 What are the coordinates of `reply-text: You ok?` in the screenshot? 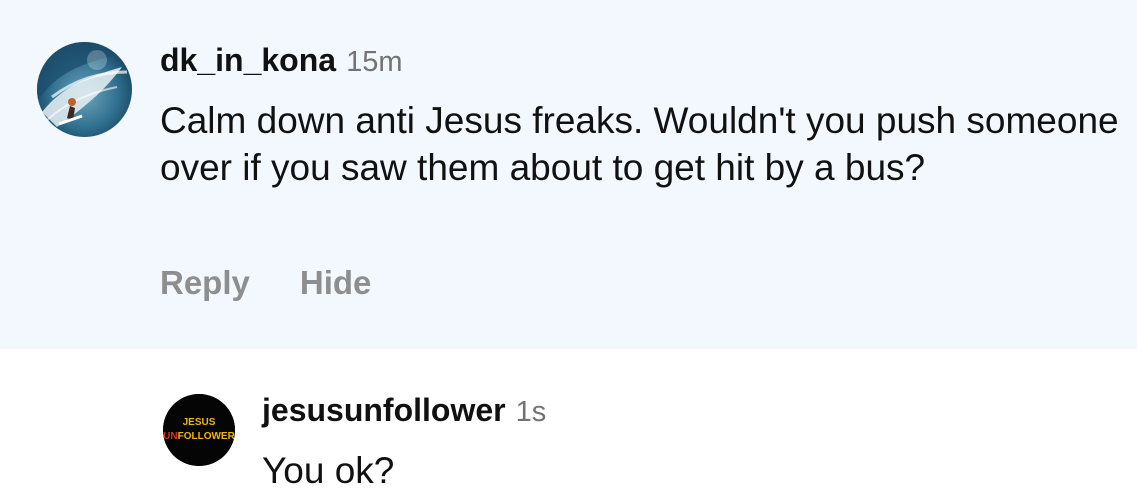 It's located at (328, 470).